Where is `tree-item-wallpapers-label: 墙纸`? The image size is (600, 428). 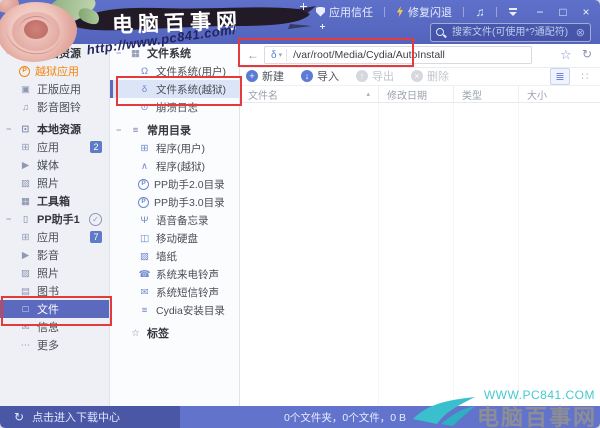 tree-item-wallpapers-label: 墙纸 is located at coordinates (166, 256).